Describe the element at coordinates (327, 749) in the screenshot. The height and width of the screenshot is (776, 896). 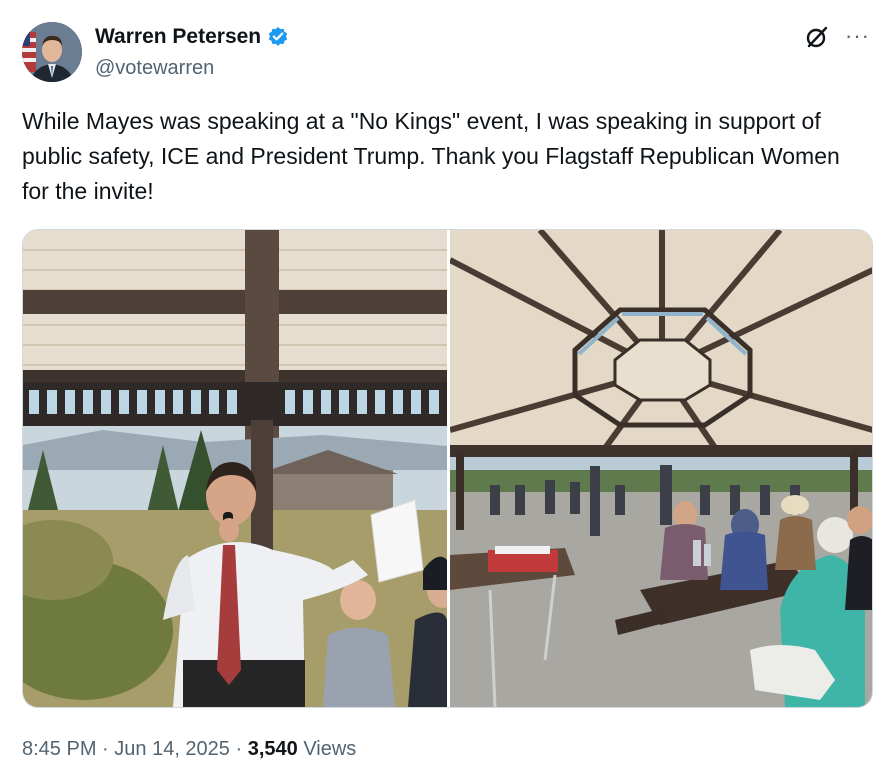
I see `views-label: Views` at that location.